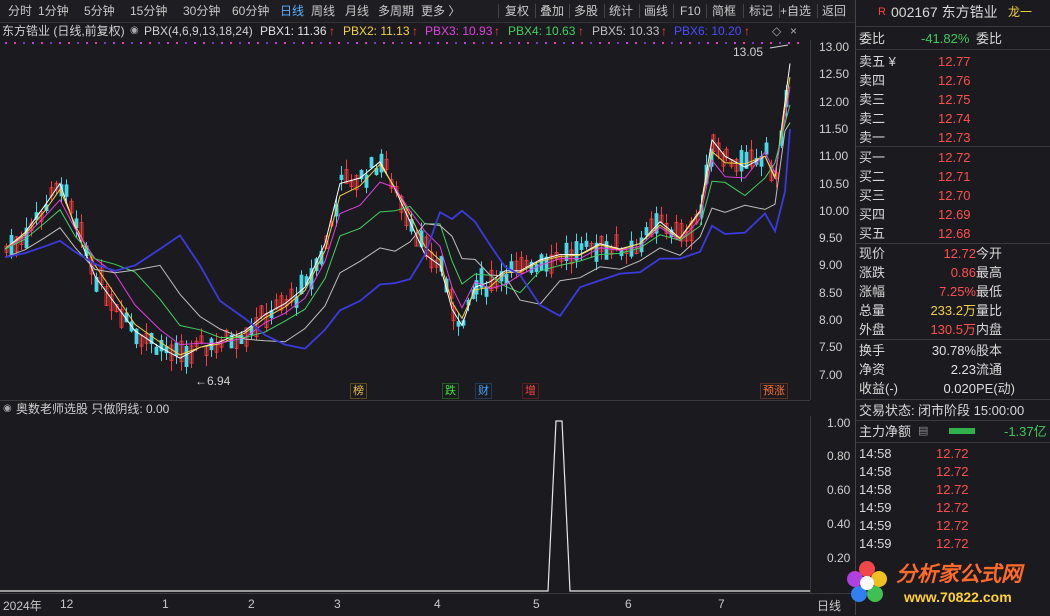  Describe the element at coordinates (952, 543) in the screenshot. I see `tick-price: 12.72` at that location.